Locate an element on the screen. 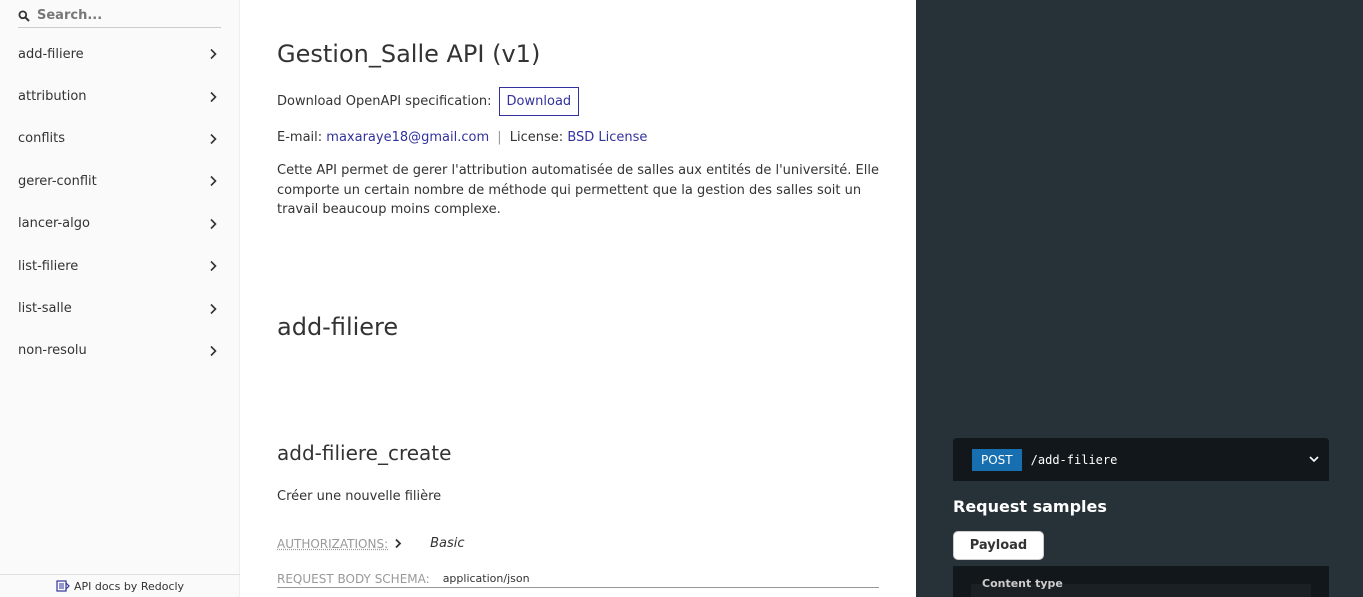 The image size is (1363, 597). sidebar-item-label: attribution is located at coordinates (52, 97).